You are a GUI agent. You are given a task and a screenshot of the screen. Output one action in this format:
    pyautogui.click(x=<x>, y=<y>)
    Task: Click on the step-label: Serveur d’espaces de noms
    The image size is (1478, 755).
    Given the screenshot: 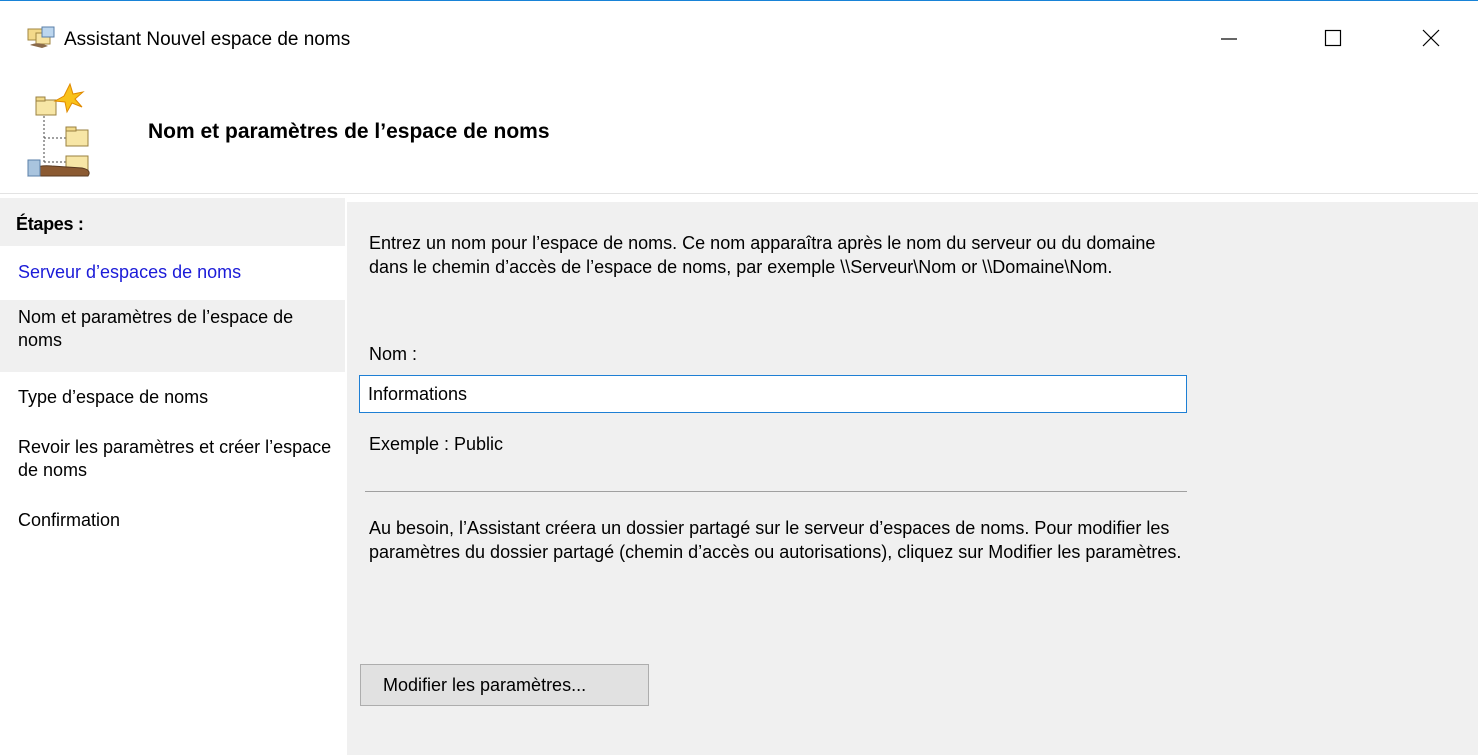 What is the action you would take?
    pyautogui.click(x=172, y=272)
    